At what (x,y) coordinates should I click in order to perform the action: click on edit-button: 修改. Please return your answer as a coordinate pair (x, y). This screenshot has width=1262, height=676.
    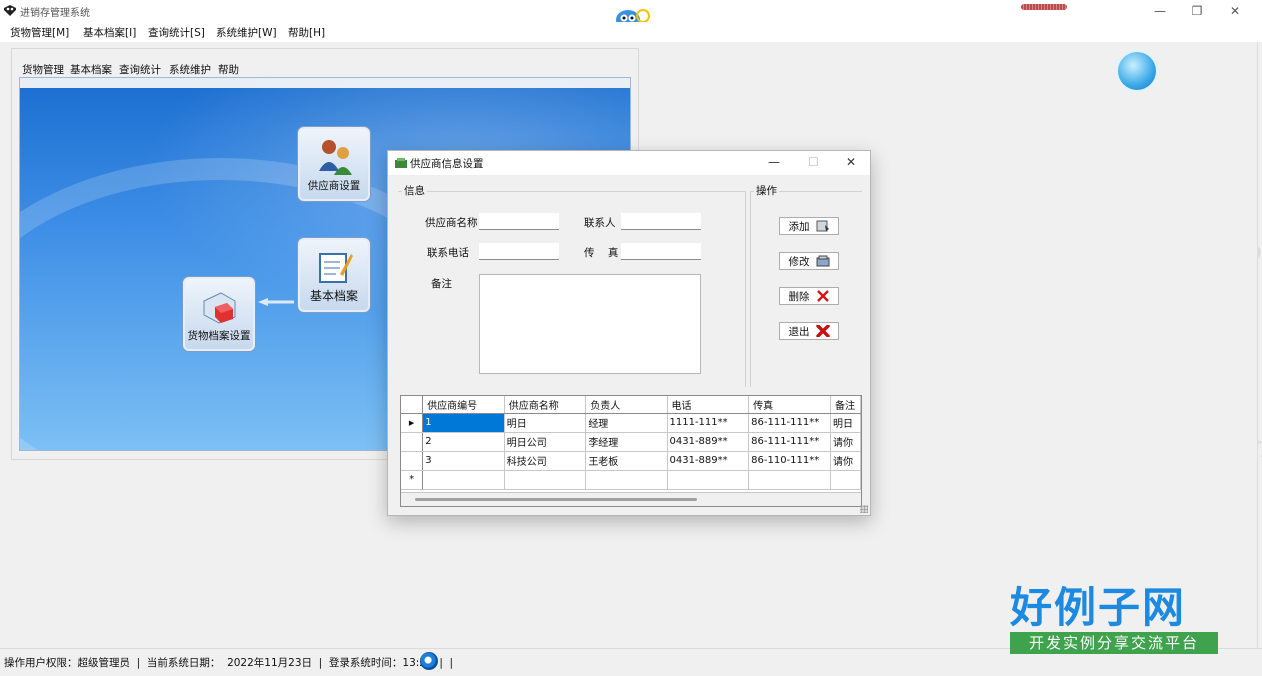
    Looking at the image, I should click on (809, 261).